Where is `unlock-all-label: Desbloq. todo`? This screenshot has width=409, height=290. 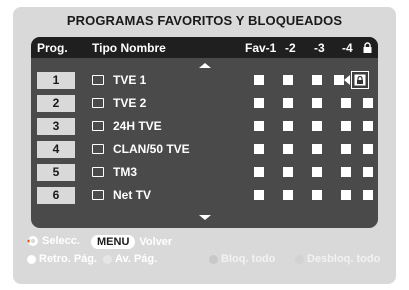 unlock-all-label: Desbloq. todo is located at coordinates (344, 259).